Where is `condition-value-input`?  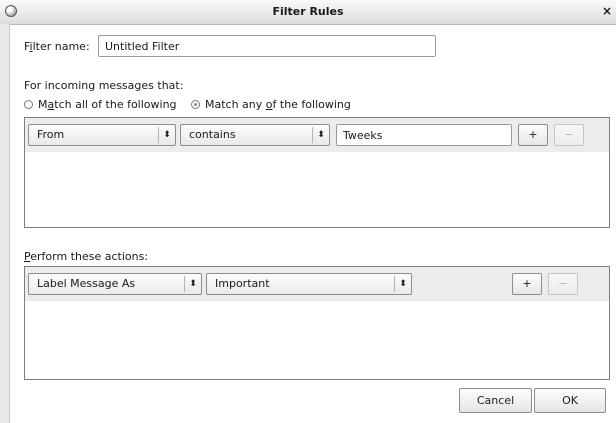 condition-value-input is located at coordinates (424, 135).